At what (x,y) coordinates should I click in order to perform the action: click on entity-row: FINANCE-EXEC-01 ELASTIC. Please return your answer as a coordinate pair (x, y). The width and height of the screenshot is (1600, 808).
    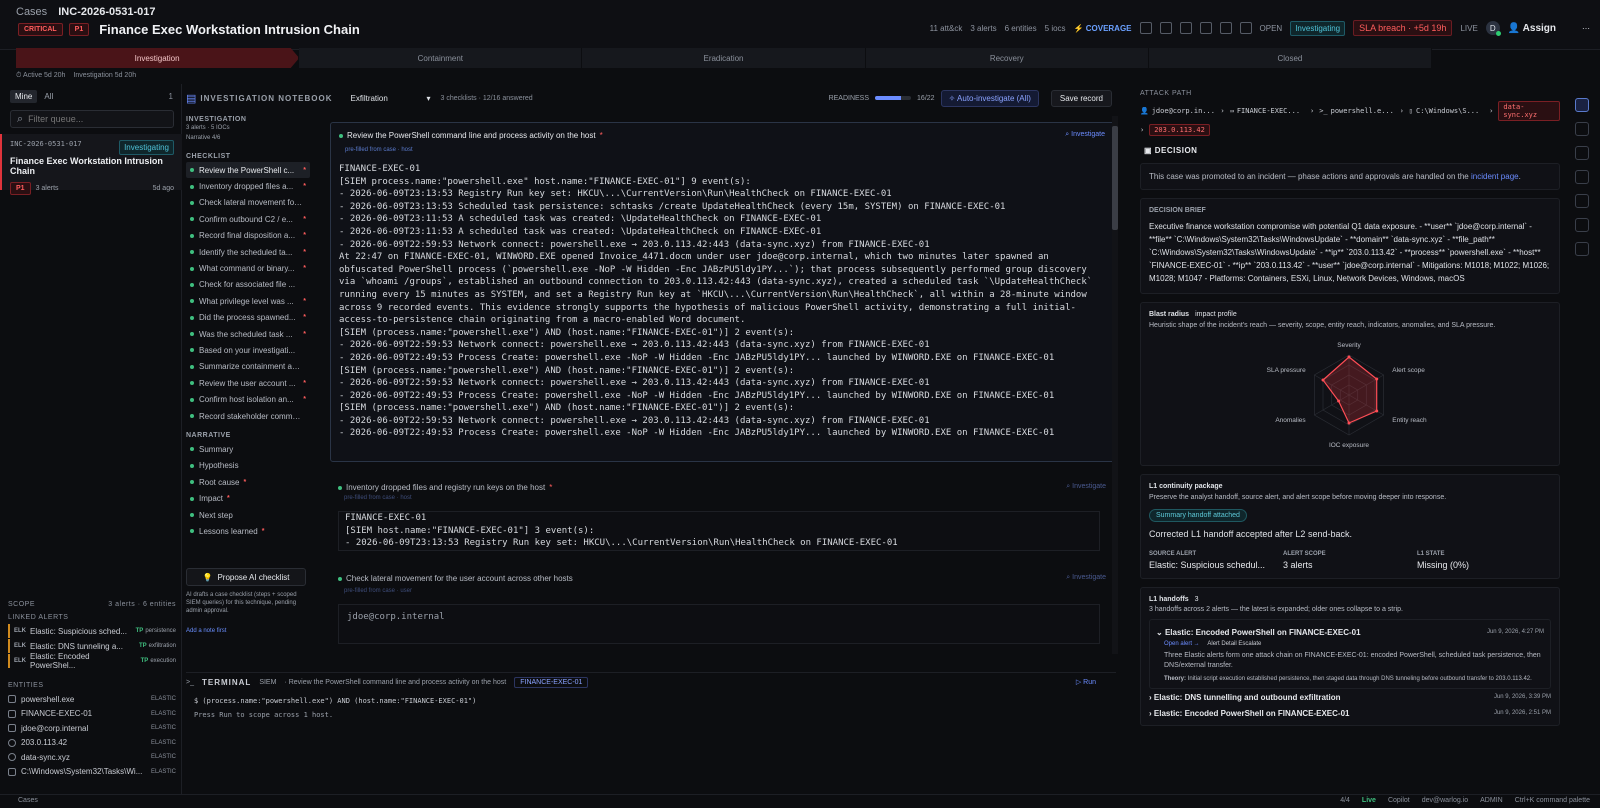
    Looking at the image, I should click on (92, 714).